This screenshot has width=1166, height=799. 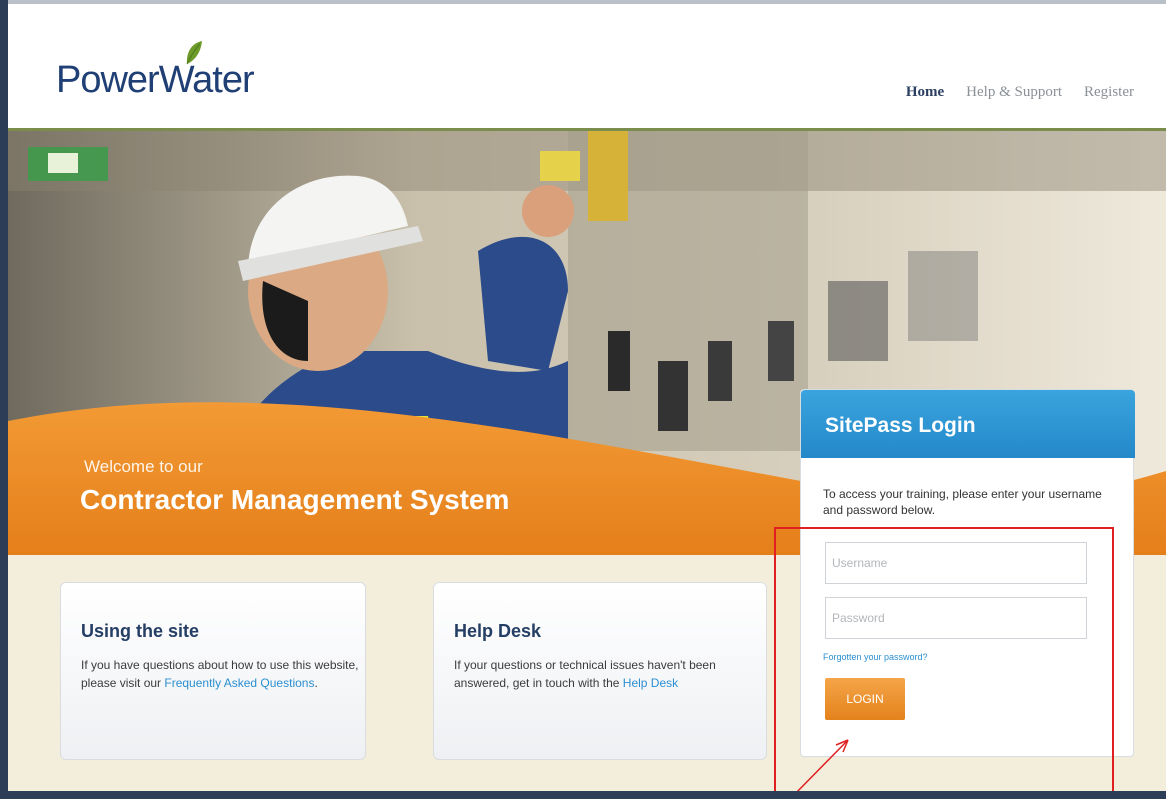 What do you see at coordinates (944, 663) in the screenshot?
I see `highlight-box` at bounding box center [944, 663].